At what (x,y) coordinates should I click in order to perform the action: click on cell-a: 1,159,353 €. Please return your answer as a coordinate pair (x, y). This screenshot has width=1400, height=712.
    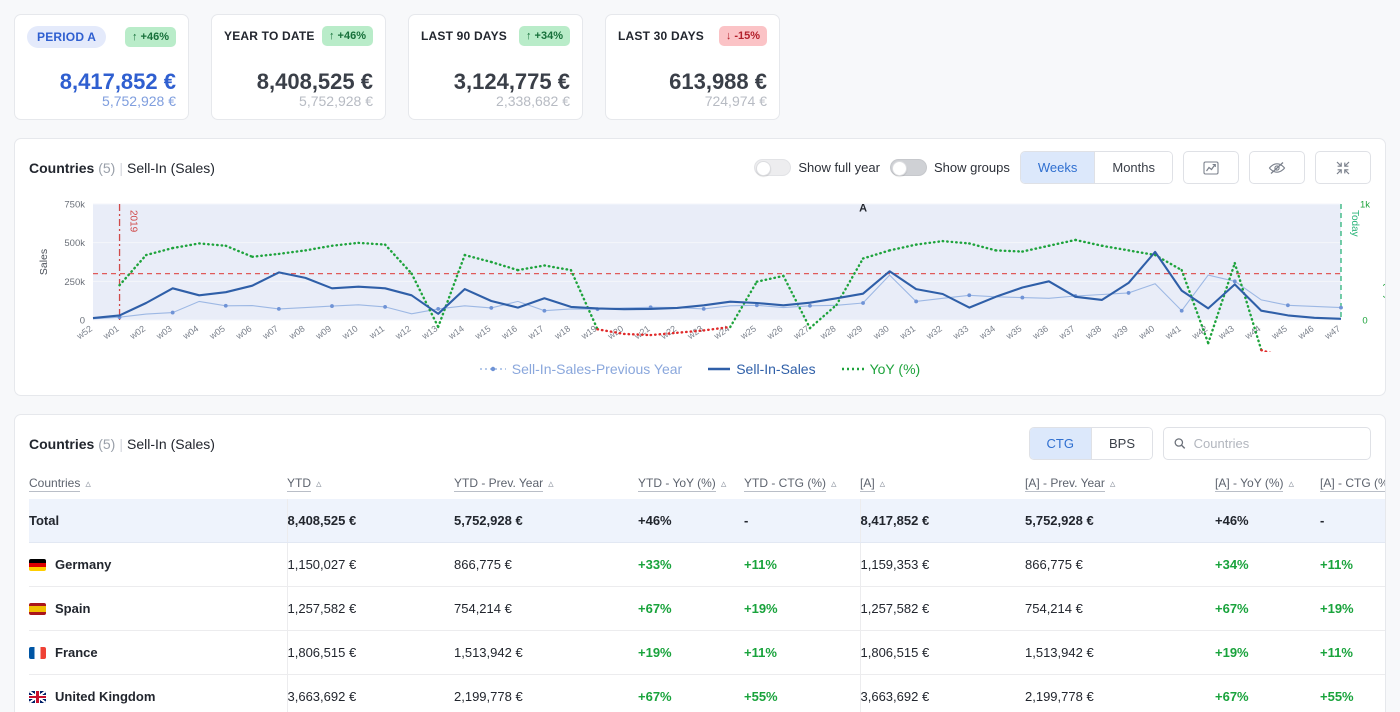
    Looking at the image, I should click on (942, 564).